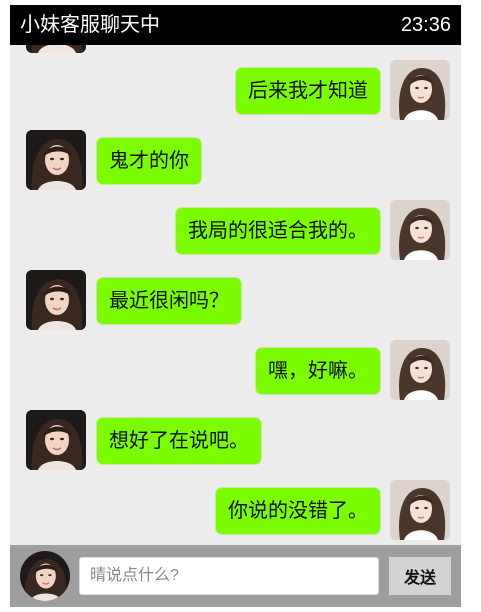 The image size is (481, 612). What do you see at coordinates (149, 161) in the screenshot?
I see `message-bubble: 鬼才的你` at bounding box center [149, 161].